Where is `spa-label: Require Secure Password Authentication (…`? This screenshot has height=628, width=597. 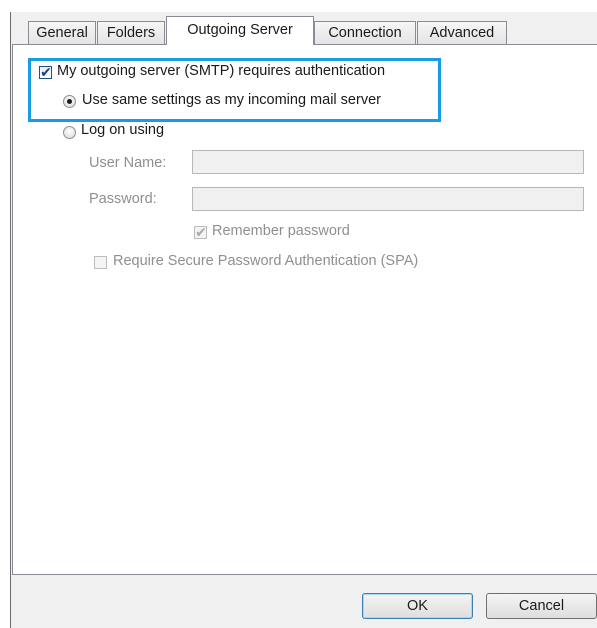 spa-label: Require Secure Password Authentication (… is located at coordinates (266, 261).